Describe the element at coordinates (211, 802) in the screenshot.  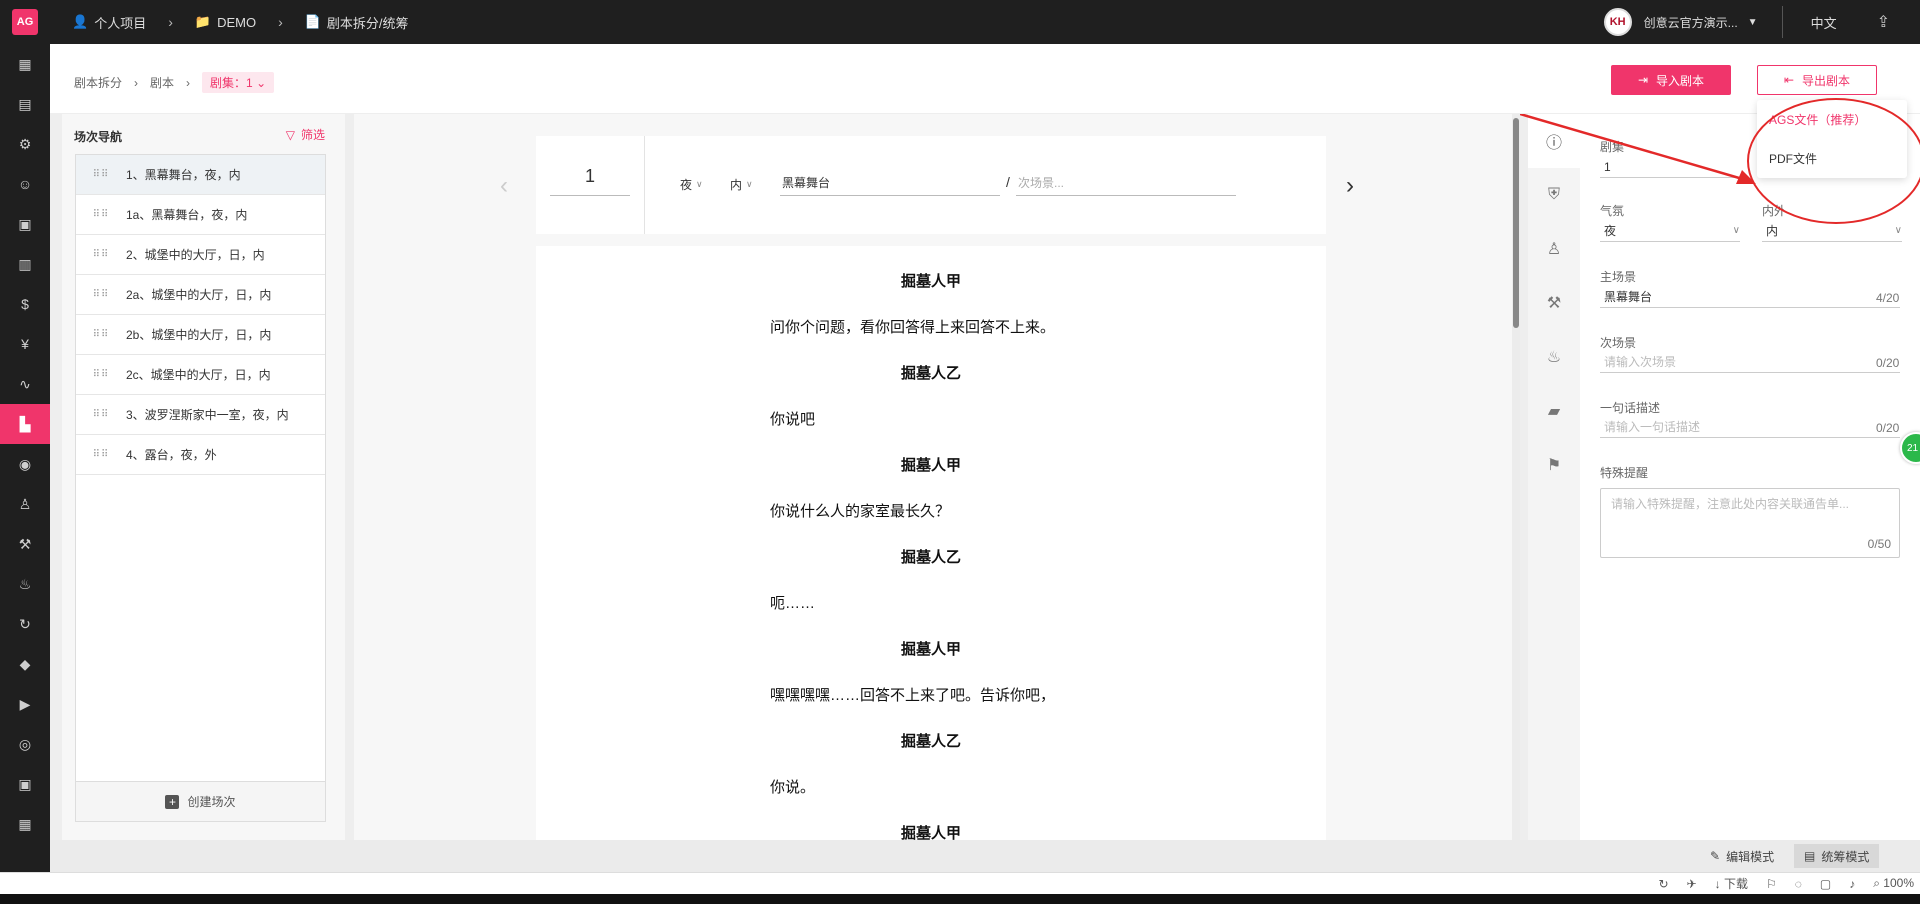
I see `create-scene-label: 创建场次` at that location.